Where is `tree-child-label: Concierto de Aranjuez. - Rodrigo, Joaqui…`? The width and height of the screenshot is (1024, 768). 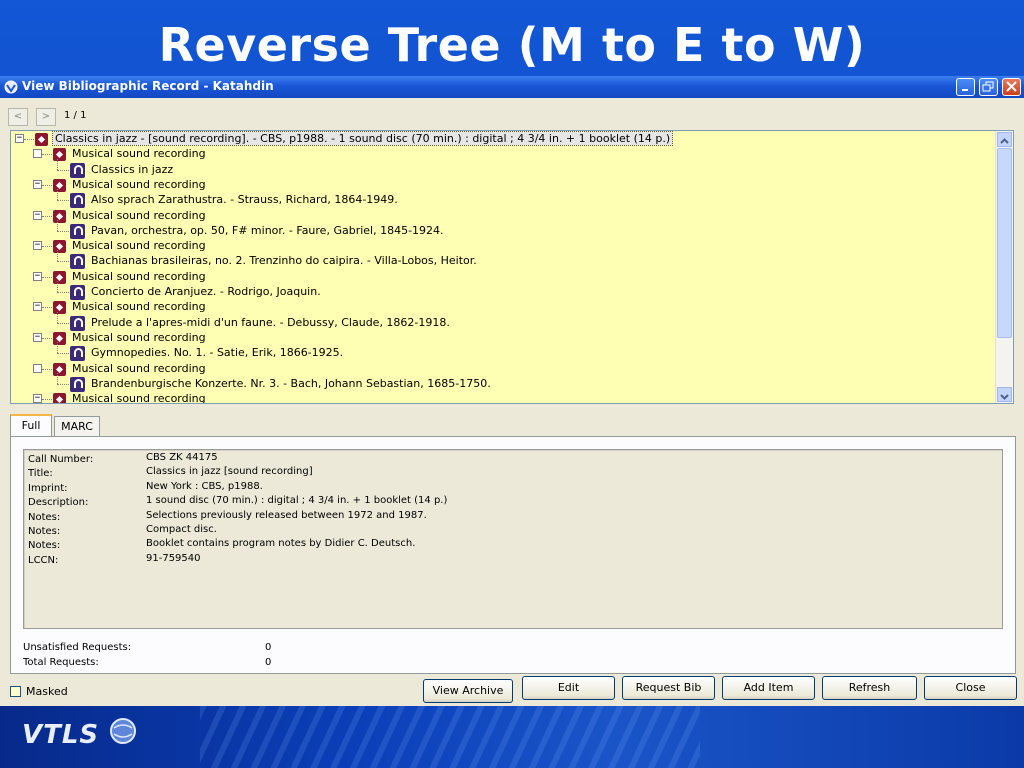
tree-child-label: Concierto de Aranjuez. - Rodrigo, Joaqui… is located at coordinates (206, 291).